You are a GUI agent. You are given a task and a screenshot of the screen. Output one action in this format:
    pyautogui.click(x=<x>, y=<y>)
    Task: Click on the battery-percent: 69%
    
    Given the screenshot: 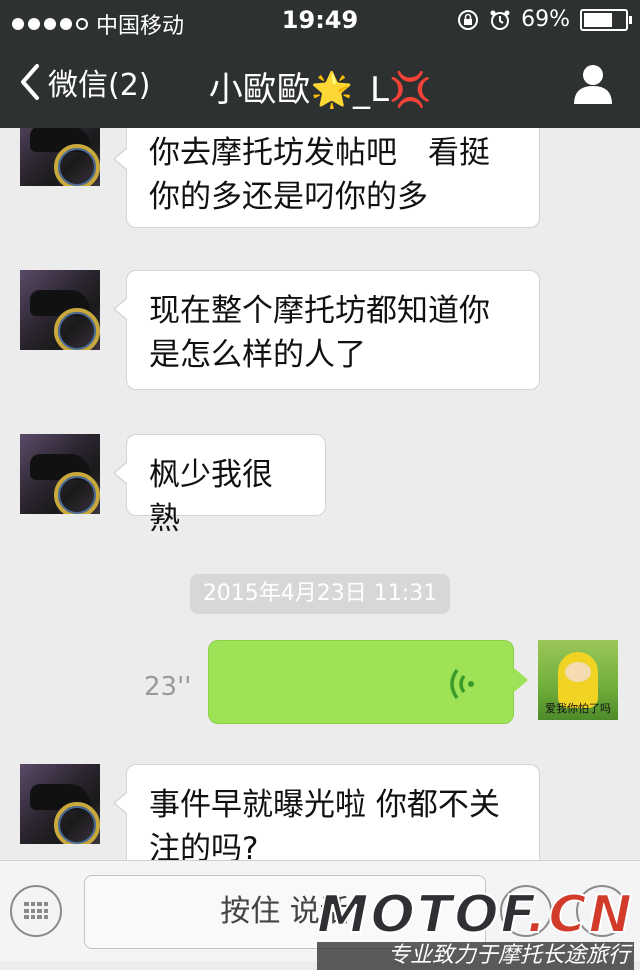 What is the action you would take?
    pyautogui.click(x=545, y=19)
    